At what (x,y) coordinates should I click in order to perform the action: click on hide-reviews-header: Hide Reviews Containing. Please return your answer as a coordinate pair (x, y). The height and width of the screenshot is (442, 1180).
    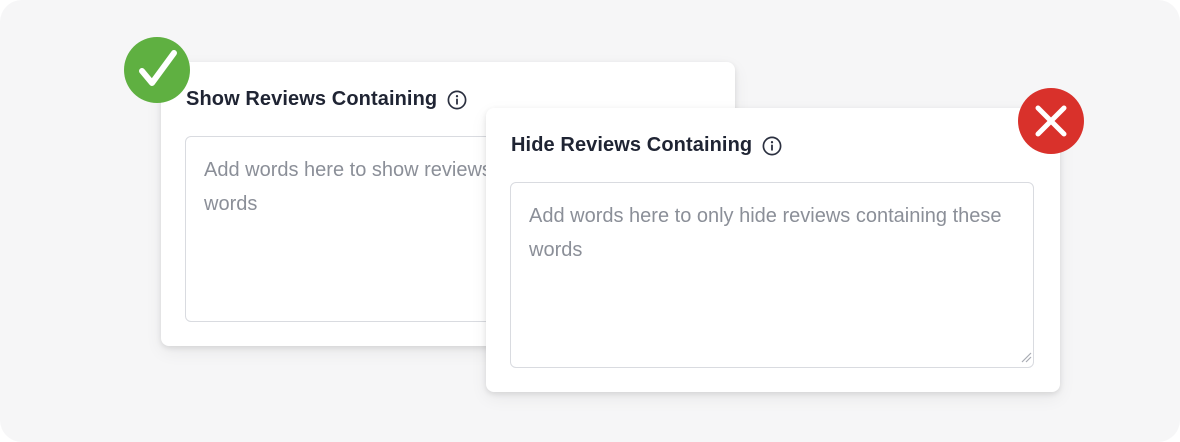
    Looking at the image, I should click on (646, 145).